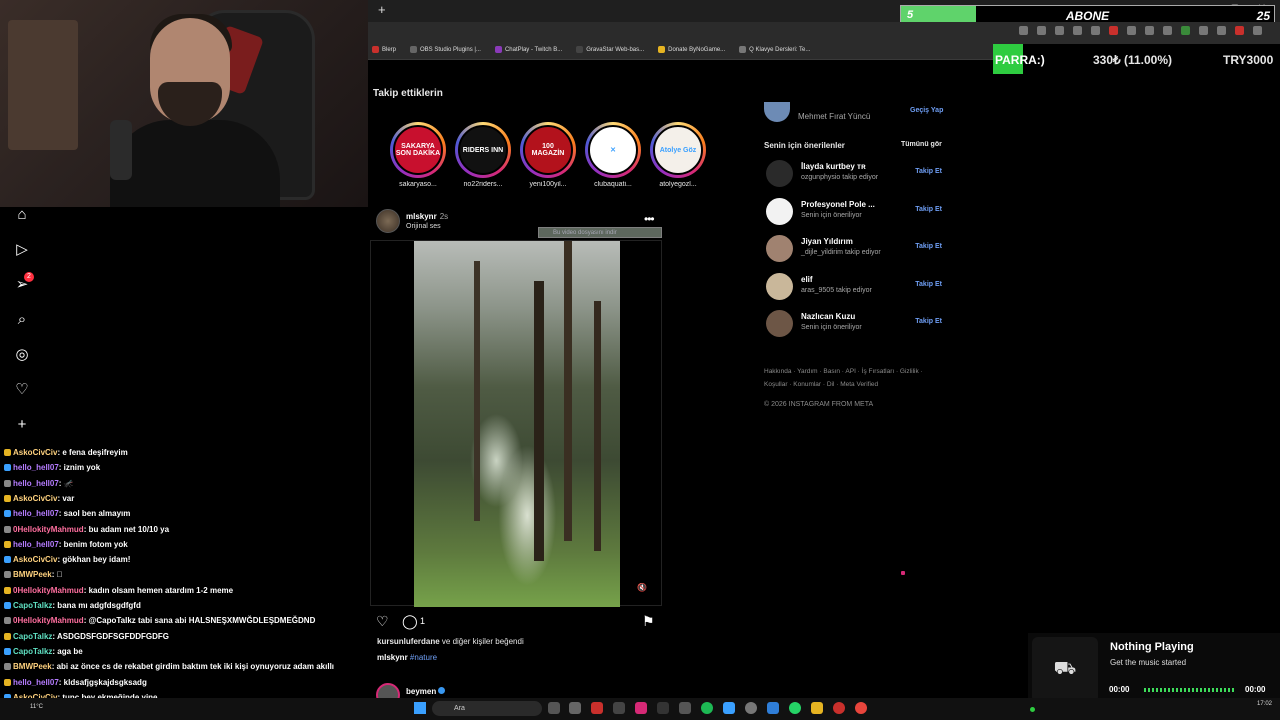  What do you see at coordinates (421, 216) in the screenshot?
I see `post-username: mlskynr` at bounding box center [421, 216].